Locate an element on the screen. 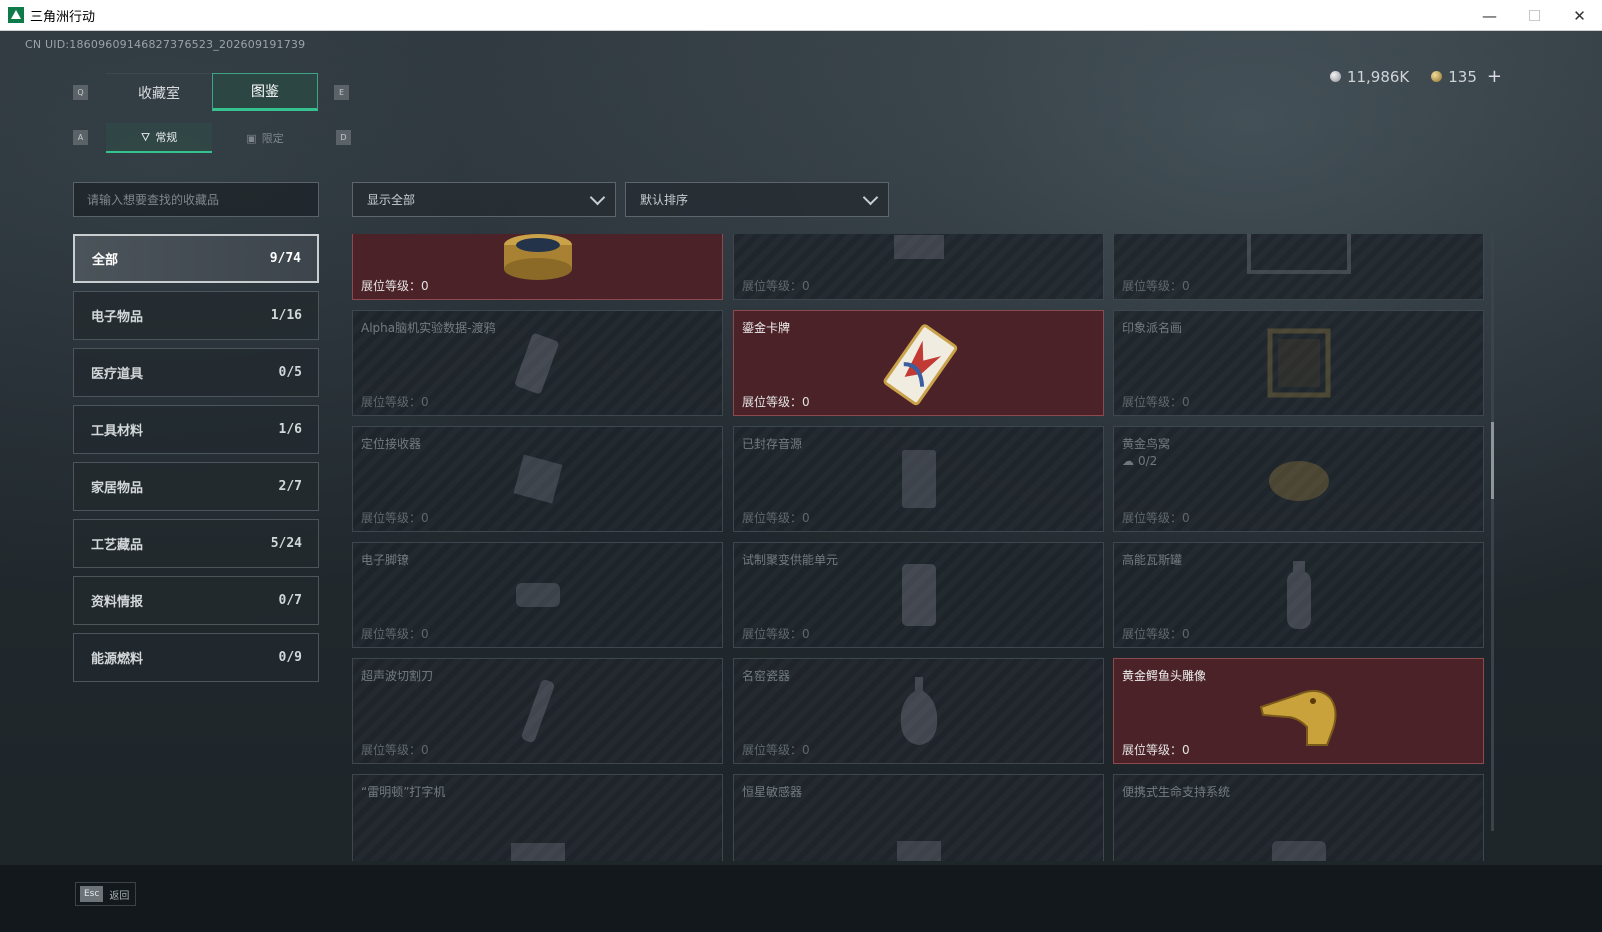 Image resolution: width=1602 pixels, height=932 pixels. card-name: 鎏金卡牌 is located at coordinates (766, 328).